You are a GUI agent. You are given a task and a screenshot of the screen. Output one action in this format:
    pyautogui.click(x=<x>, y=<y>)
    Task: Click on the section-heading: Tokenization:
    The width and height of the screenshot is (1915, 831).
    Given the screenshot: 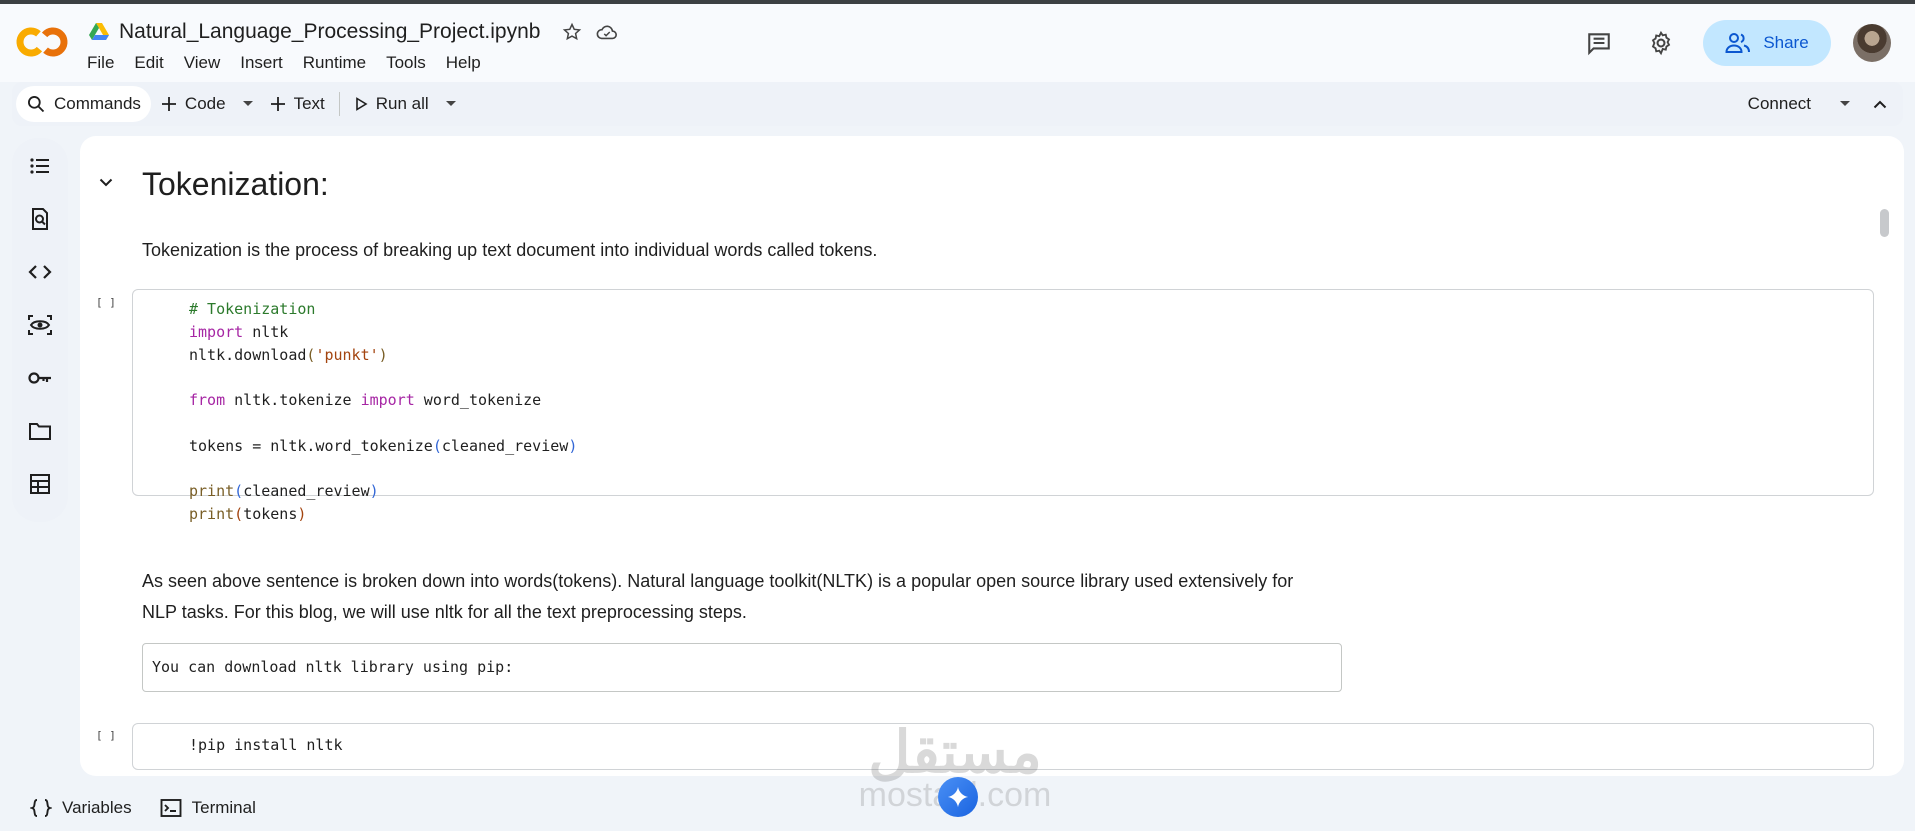 What is the action you would take?
    pyautogui.click(x=235, y=184)
    